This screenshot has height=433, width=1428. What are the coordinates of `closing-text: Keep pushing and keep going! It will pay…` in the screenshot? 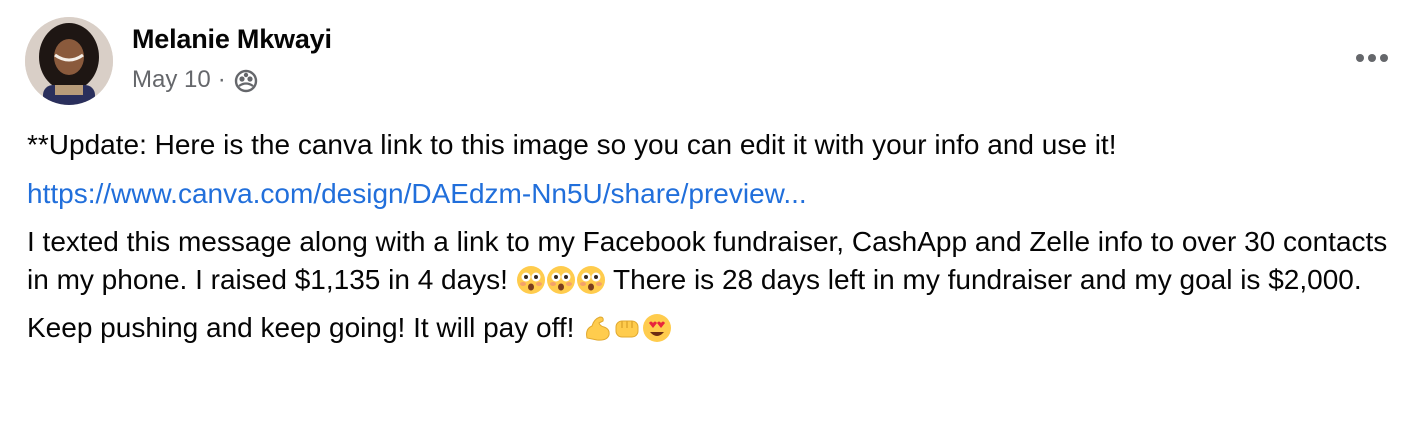 It's located at (301, 327).